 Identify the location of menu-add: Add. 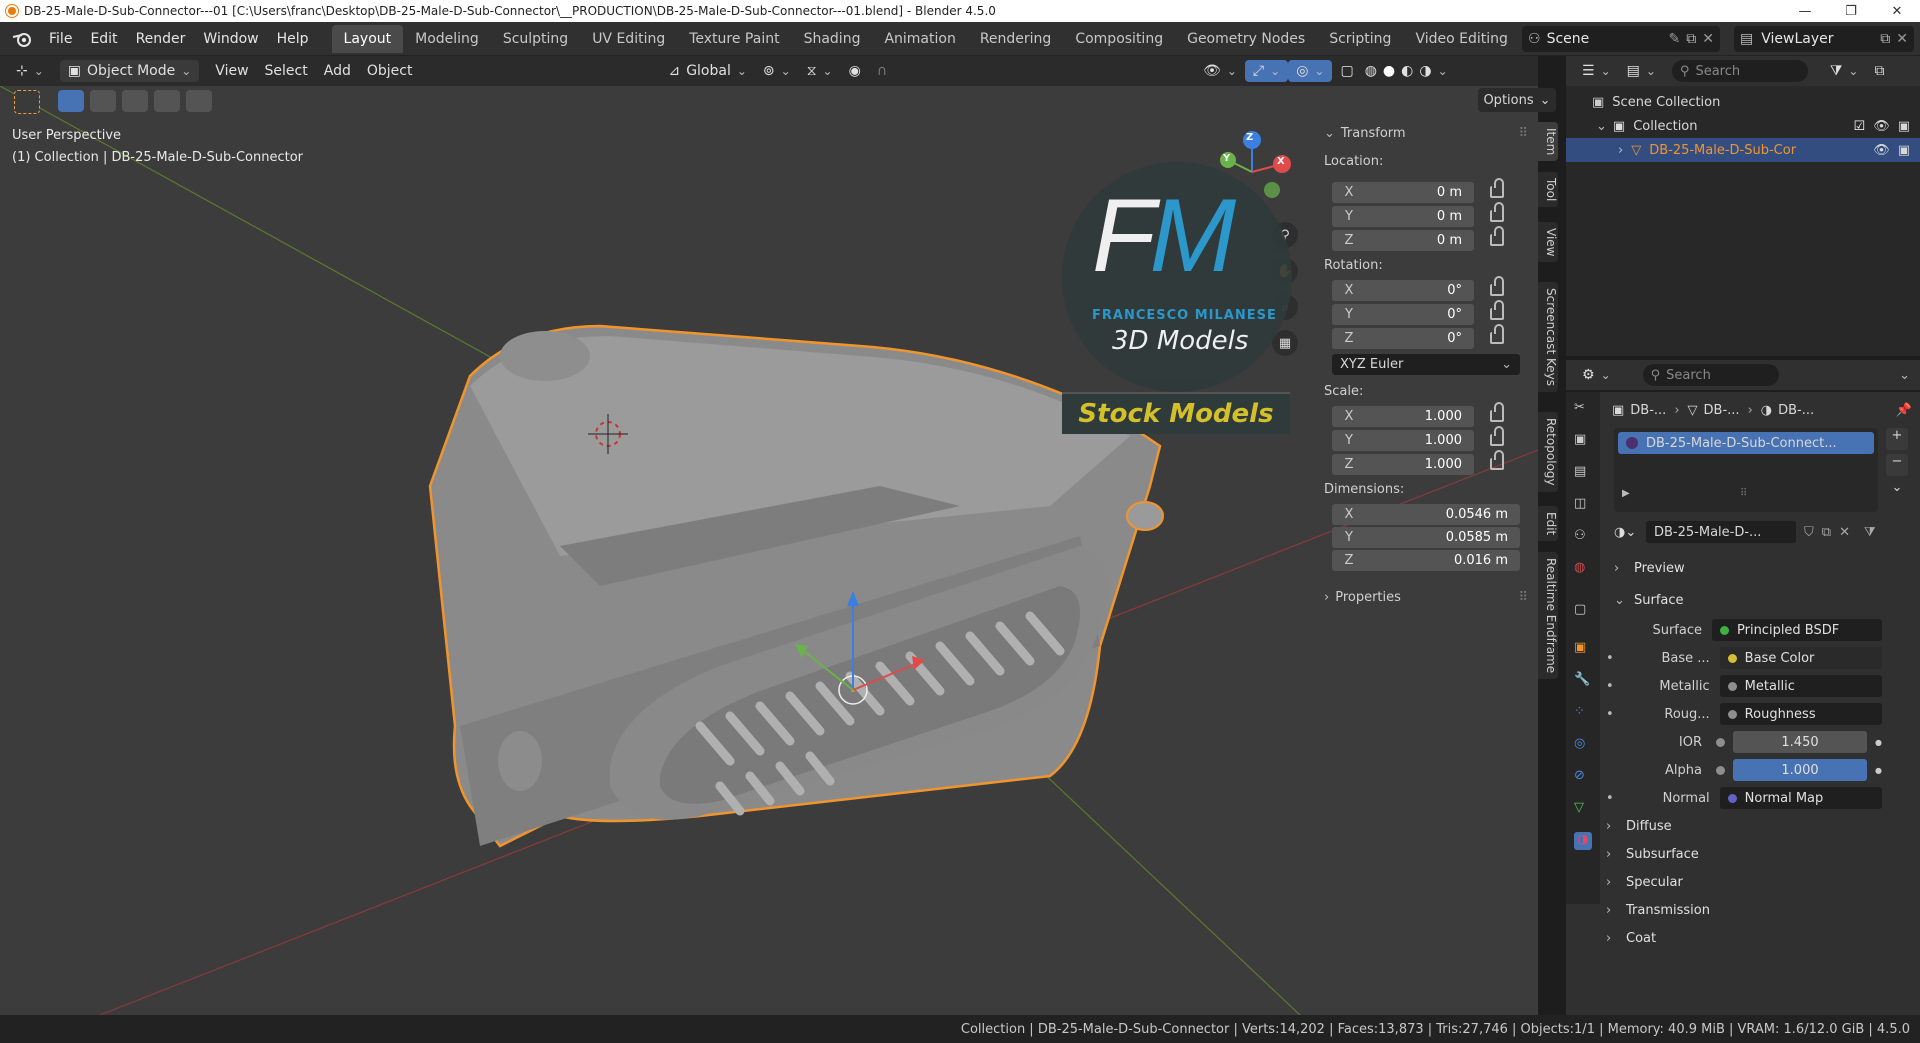
(337, 71).